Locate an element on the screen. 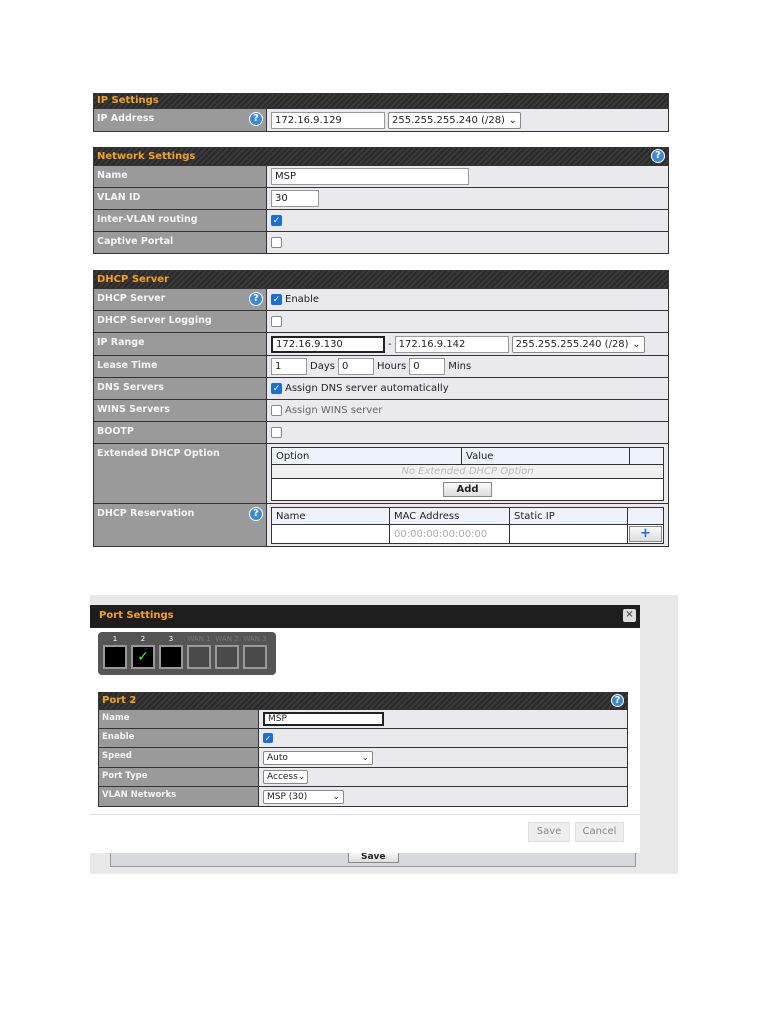  save-button: Save is located at coordinates (549, 832).